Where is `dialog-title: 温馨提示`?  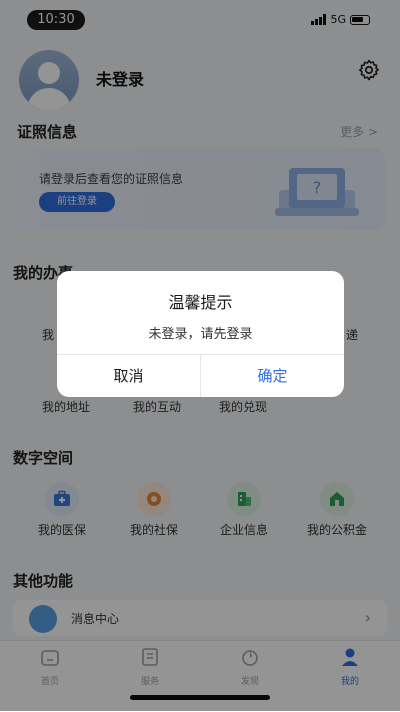 dialog-title: 温馨提示 is located at coordinates (200, 302).